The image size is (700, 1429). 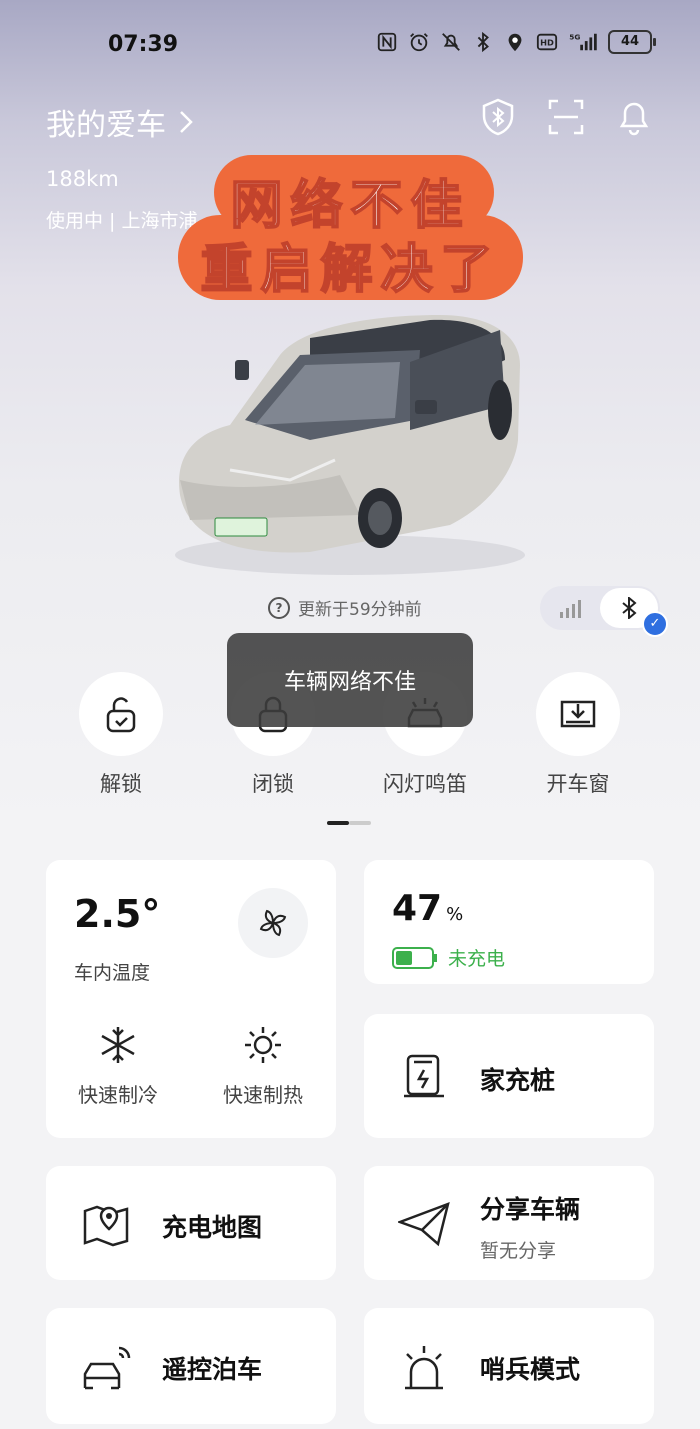 I want to click on scan-icon, so click(x=566, y=117).